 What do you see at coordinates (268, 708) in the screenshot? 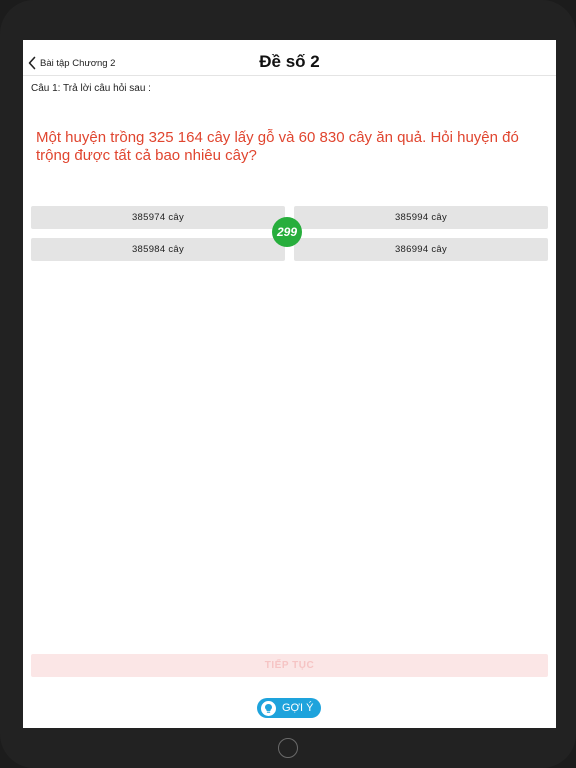
I see `lightbulb-icon` at bounding box center [268, 708].